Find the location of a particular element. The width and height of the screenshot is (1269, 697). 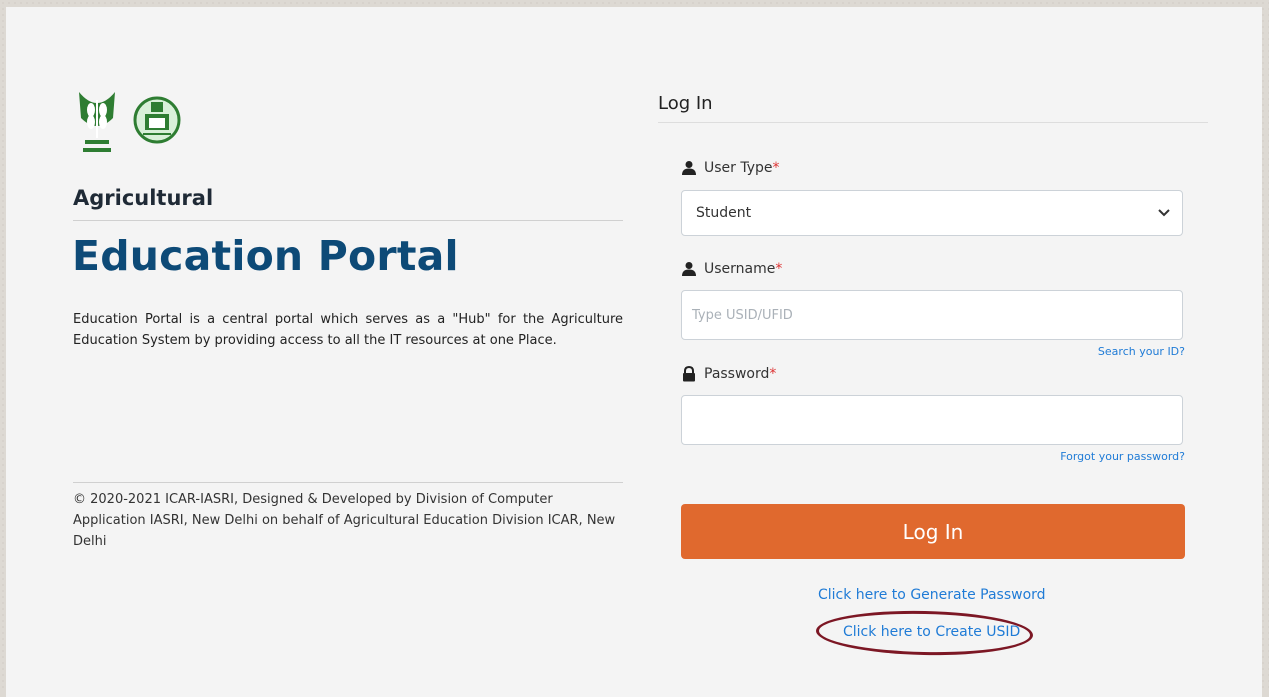

search-id-link: Search your ID? is located at coordinates (1141, 351).